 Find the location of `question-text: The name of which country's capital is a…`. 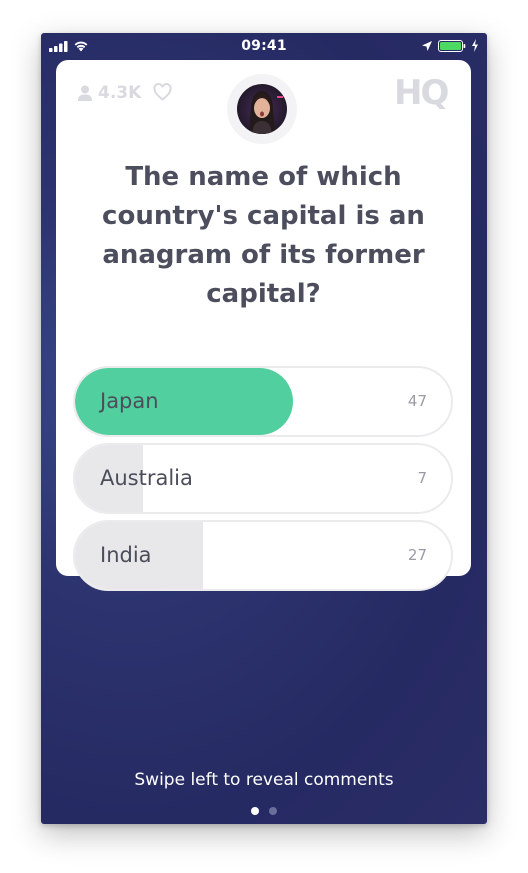

question-text: The name of which country's capital is a… is located at coordinates (263, 235).